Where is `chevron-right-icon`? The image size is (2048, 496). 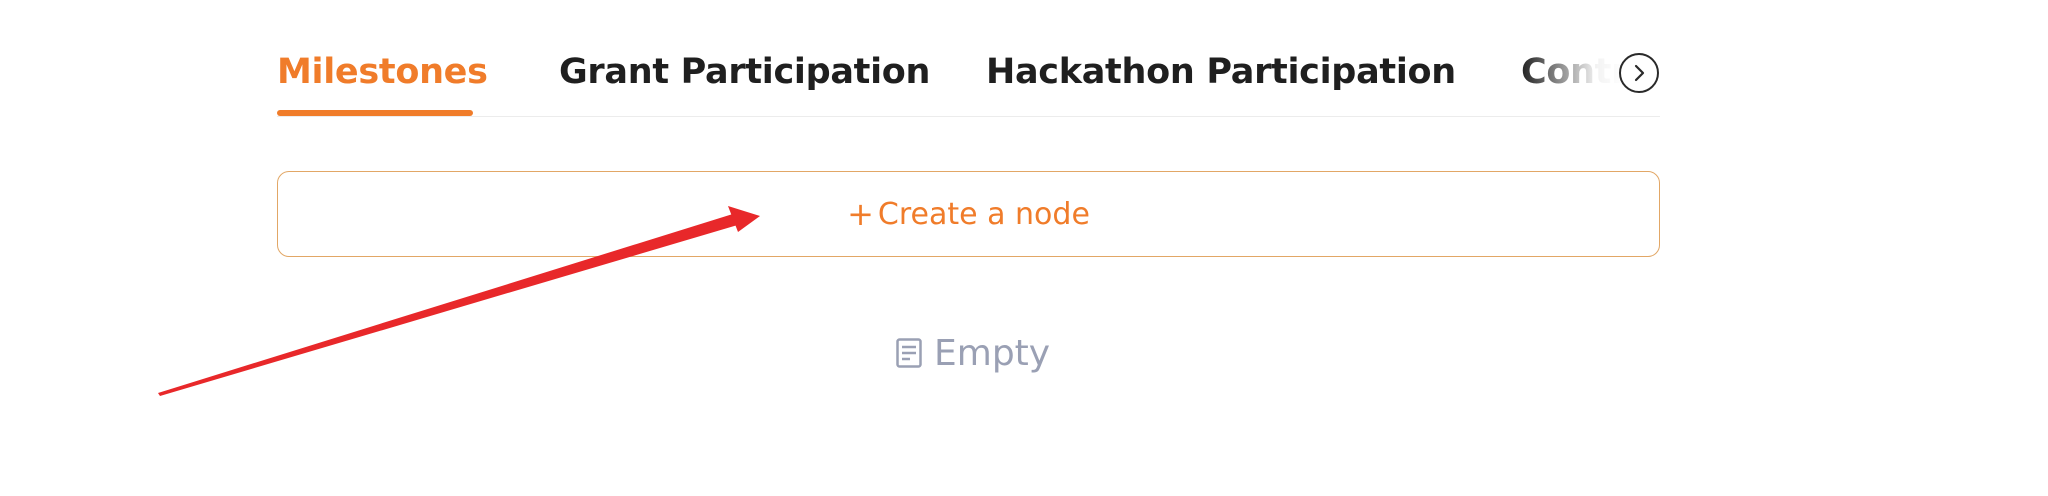
chevron-right-icon is located at coordinates (1639, 73).